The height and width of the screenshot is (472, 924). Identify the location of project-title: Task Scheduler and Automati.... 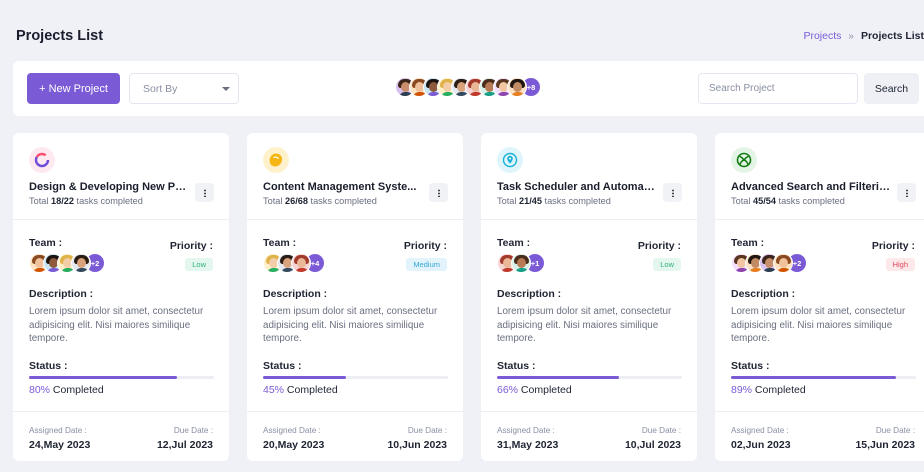
(577, 187).